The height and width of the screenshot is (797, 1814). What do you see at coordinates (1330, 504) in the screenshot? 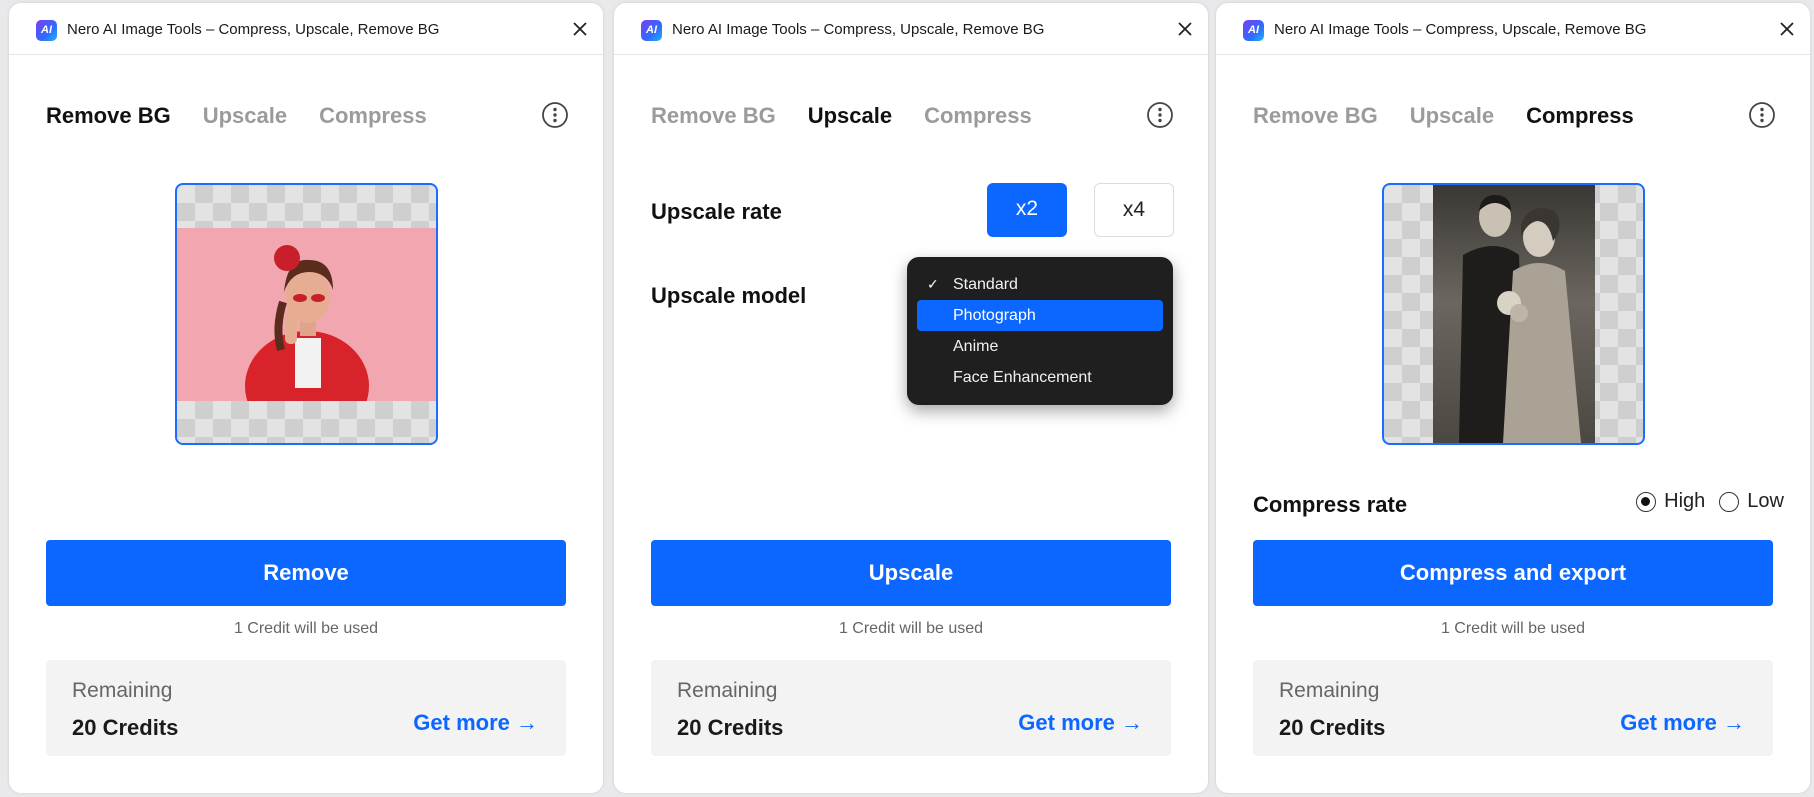
I see `compress-rate-label: Compress rate` at bounding box center [1330, 504].